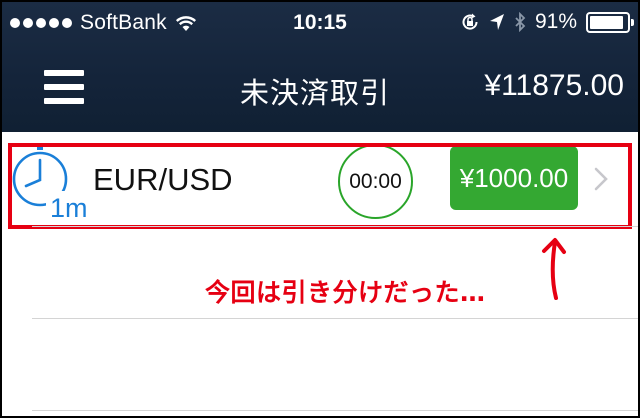  I want to click on battery-icon, so click(610, 22).